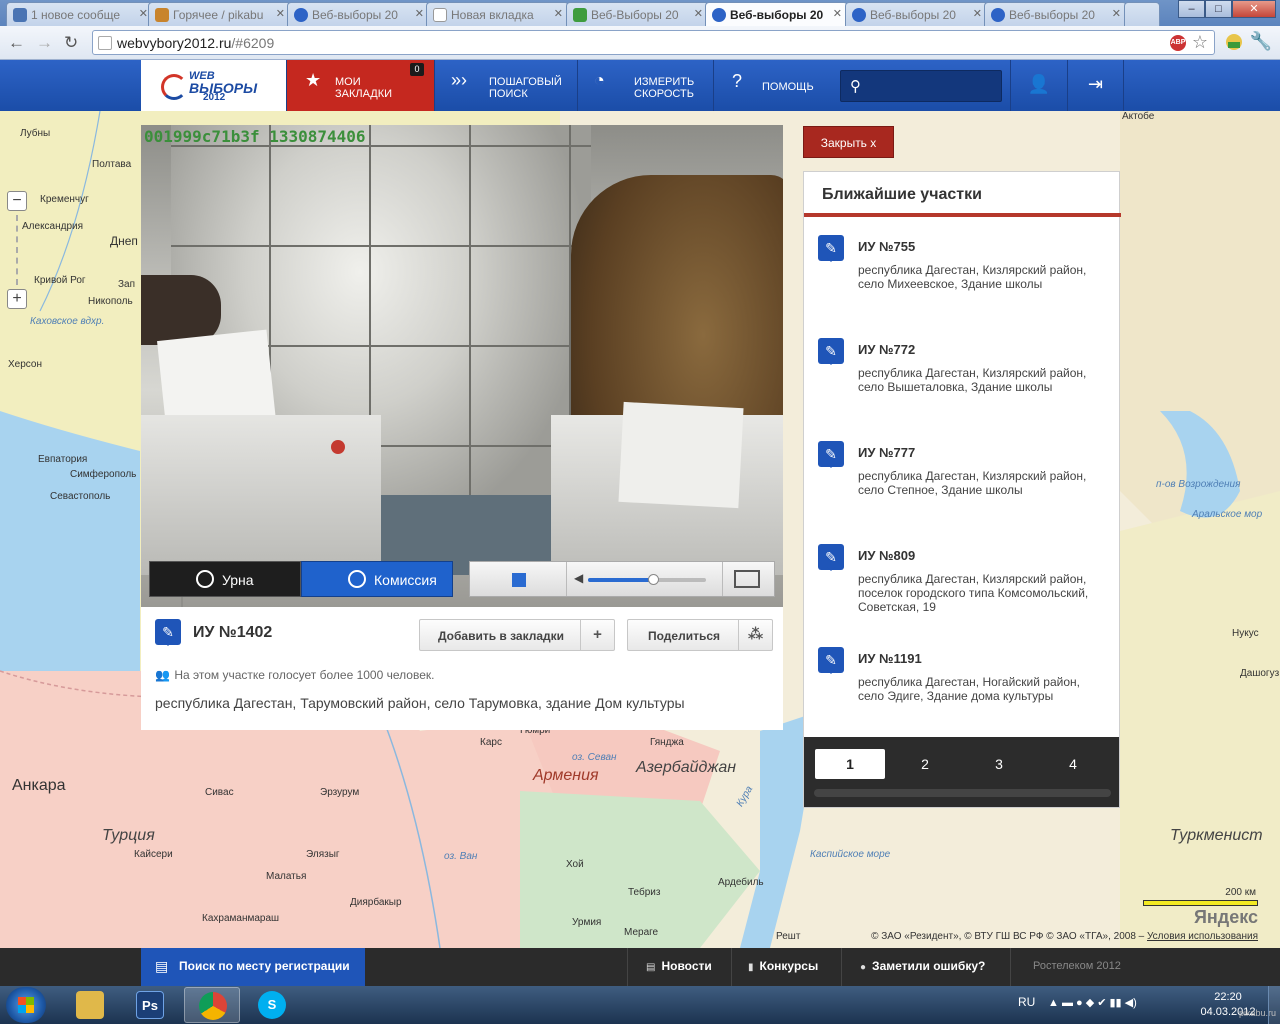  What do you see at coordinates (1200, 42) in the screenshot?
I see `bookmark-star-icon: ☆` at bounding box center [1200, 42].